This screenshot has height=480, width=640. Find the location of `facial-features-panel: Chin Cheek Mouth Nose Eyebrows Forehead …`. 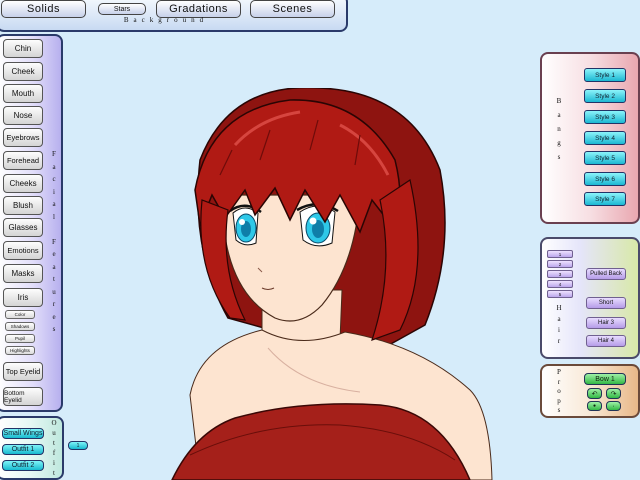

facial-features-panel: Chin Cheek Mouth Nose Eyebrows Forehead … is located at coordinates (31, 223).